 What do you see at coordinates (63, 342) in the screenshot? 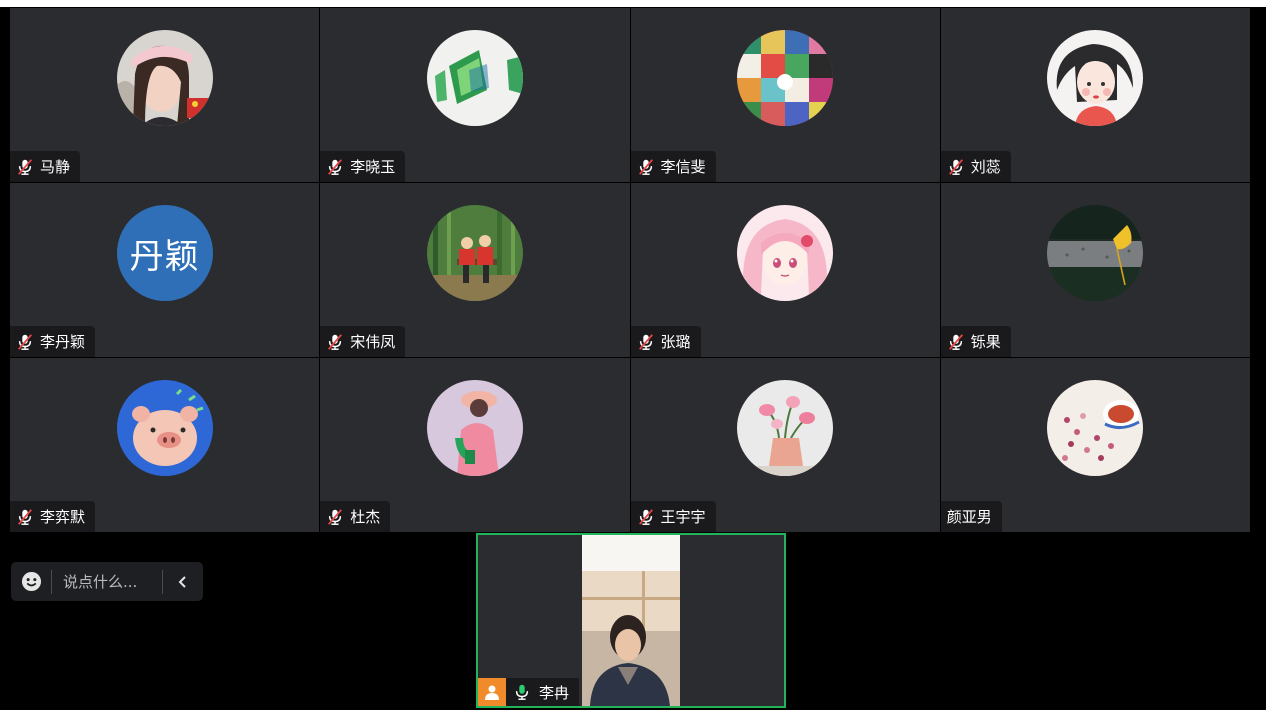
I see `participant-name: 李丹颖` at bounding box center [63, 342].